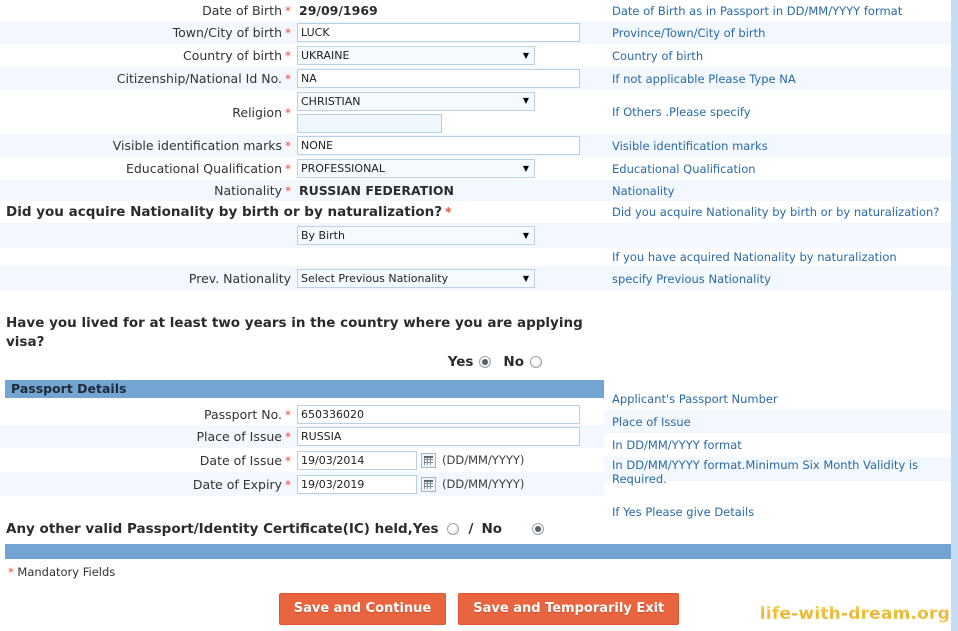 The height and width of the screenshot is (631, 958). What do you see at coordinates (302, 257) in the screenshot?
I see `spacer-row` at bounding box center [302, 257].